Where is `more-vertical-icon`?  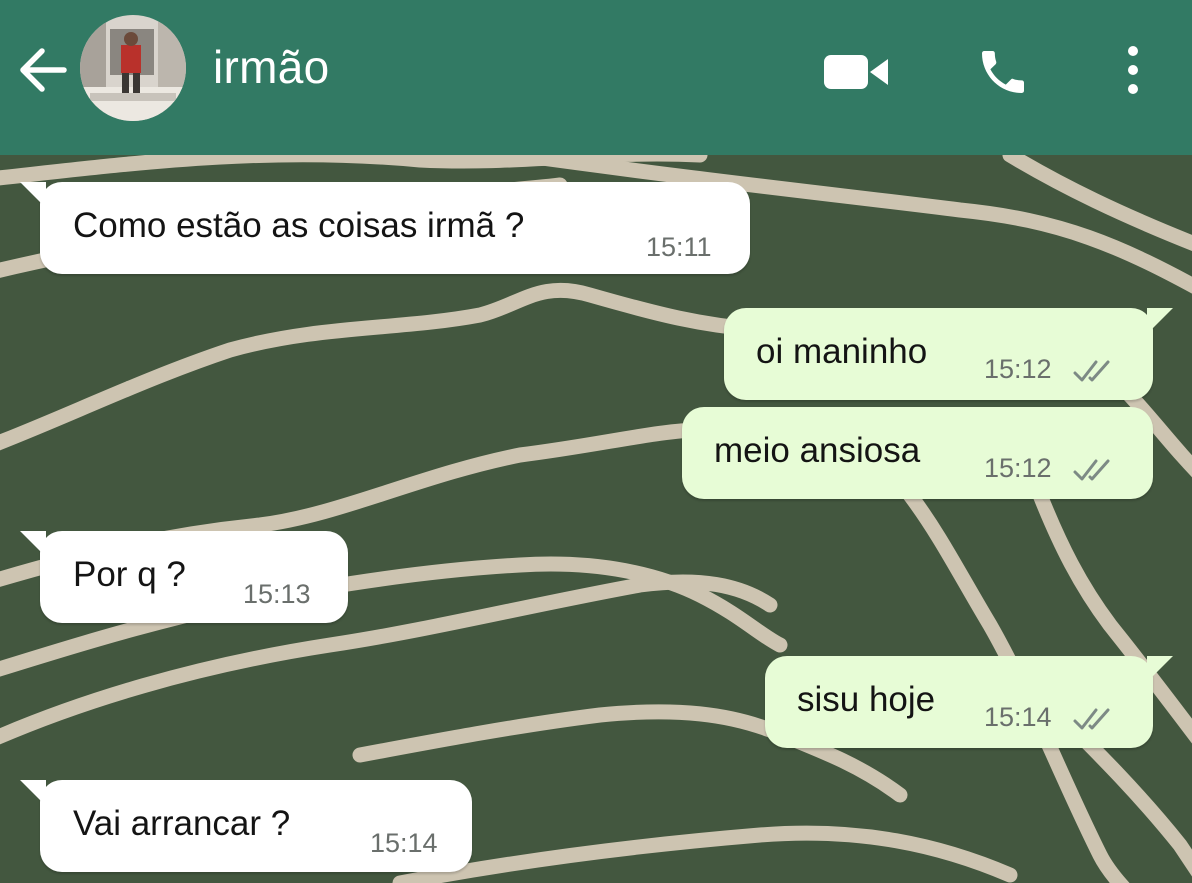
more-vertical-icon is located at coordinates (1133, 70).